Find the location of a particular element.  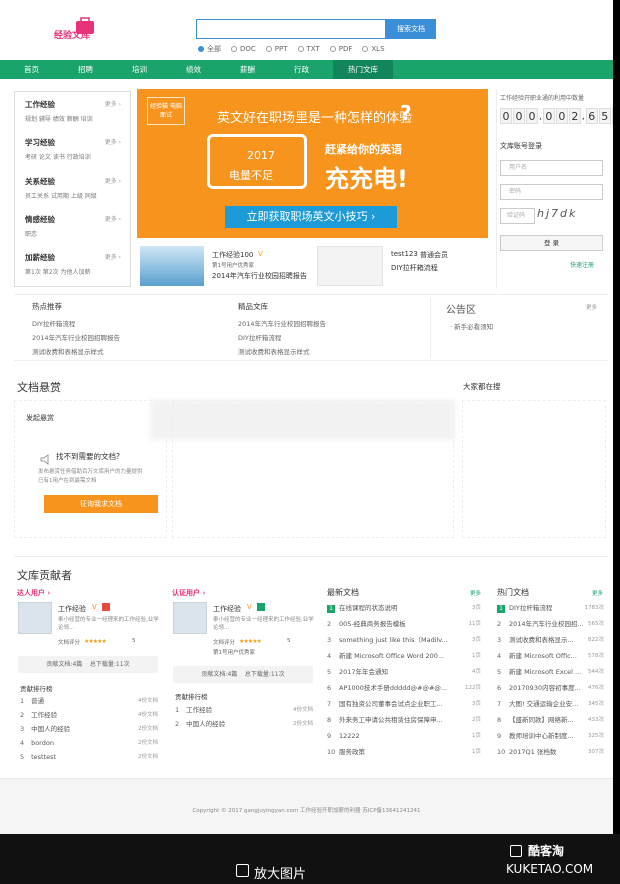

register-link: 快速注册 is located at coordinates (582, 264).